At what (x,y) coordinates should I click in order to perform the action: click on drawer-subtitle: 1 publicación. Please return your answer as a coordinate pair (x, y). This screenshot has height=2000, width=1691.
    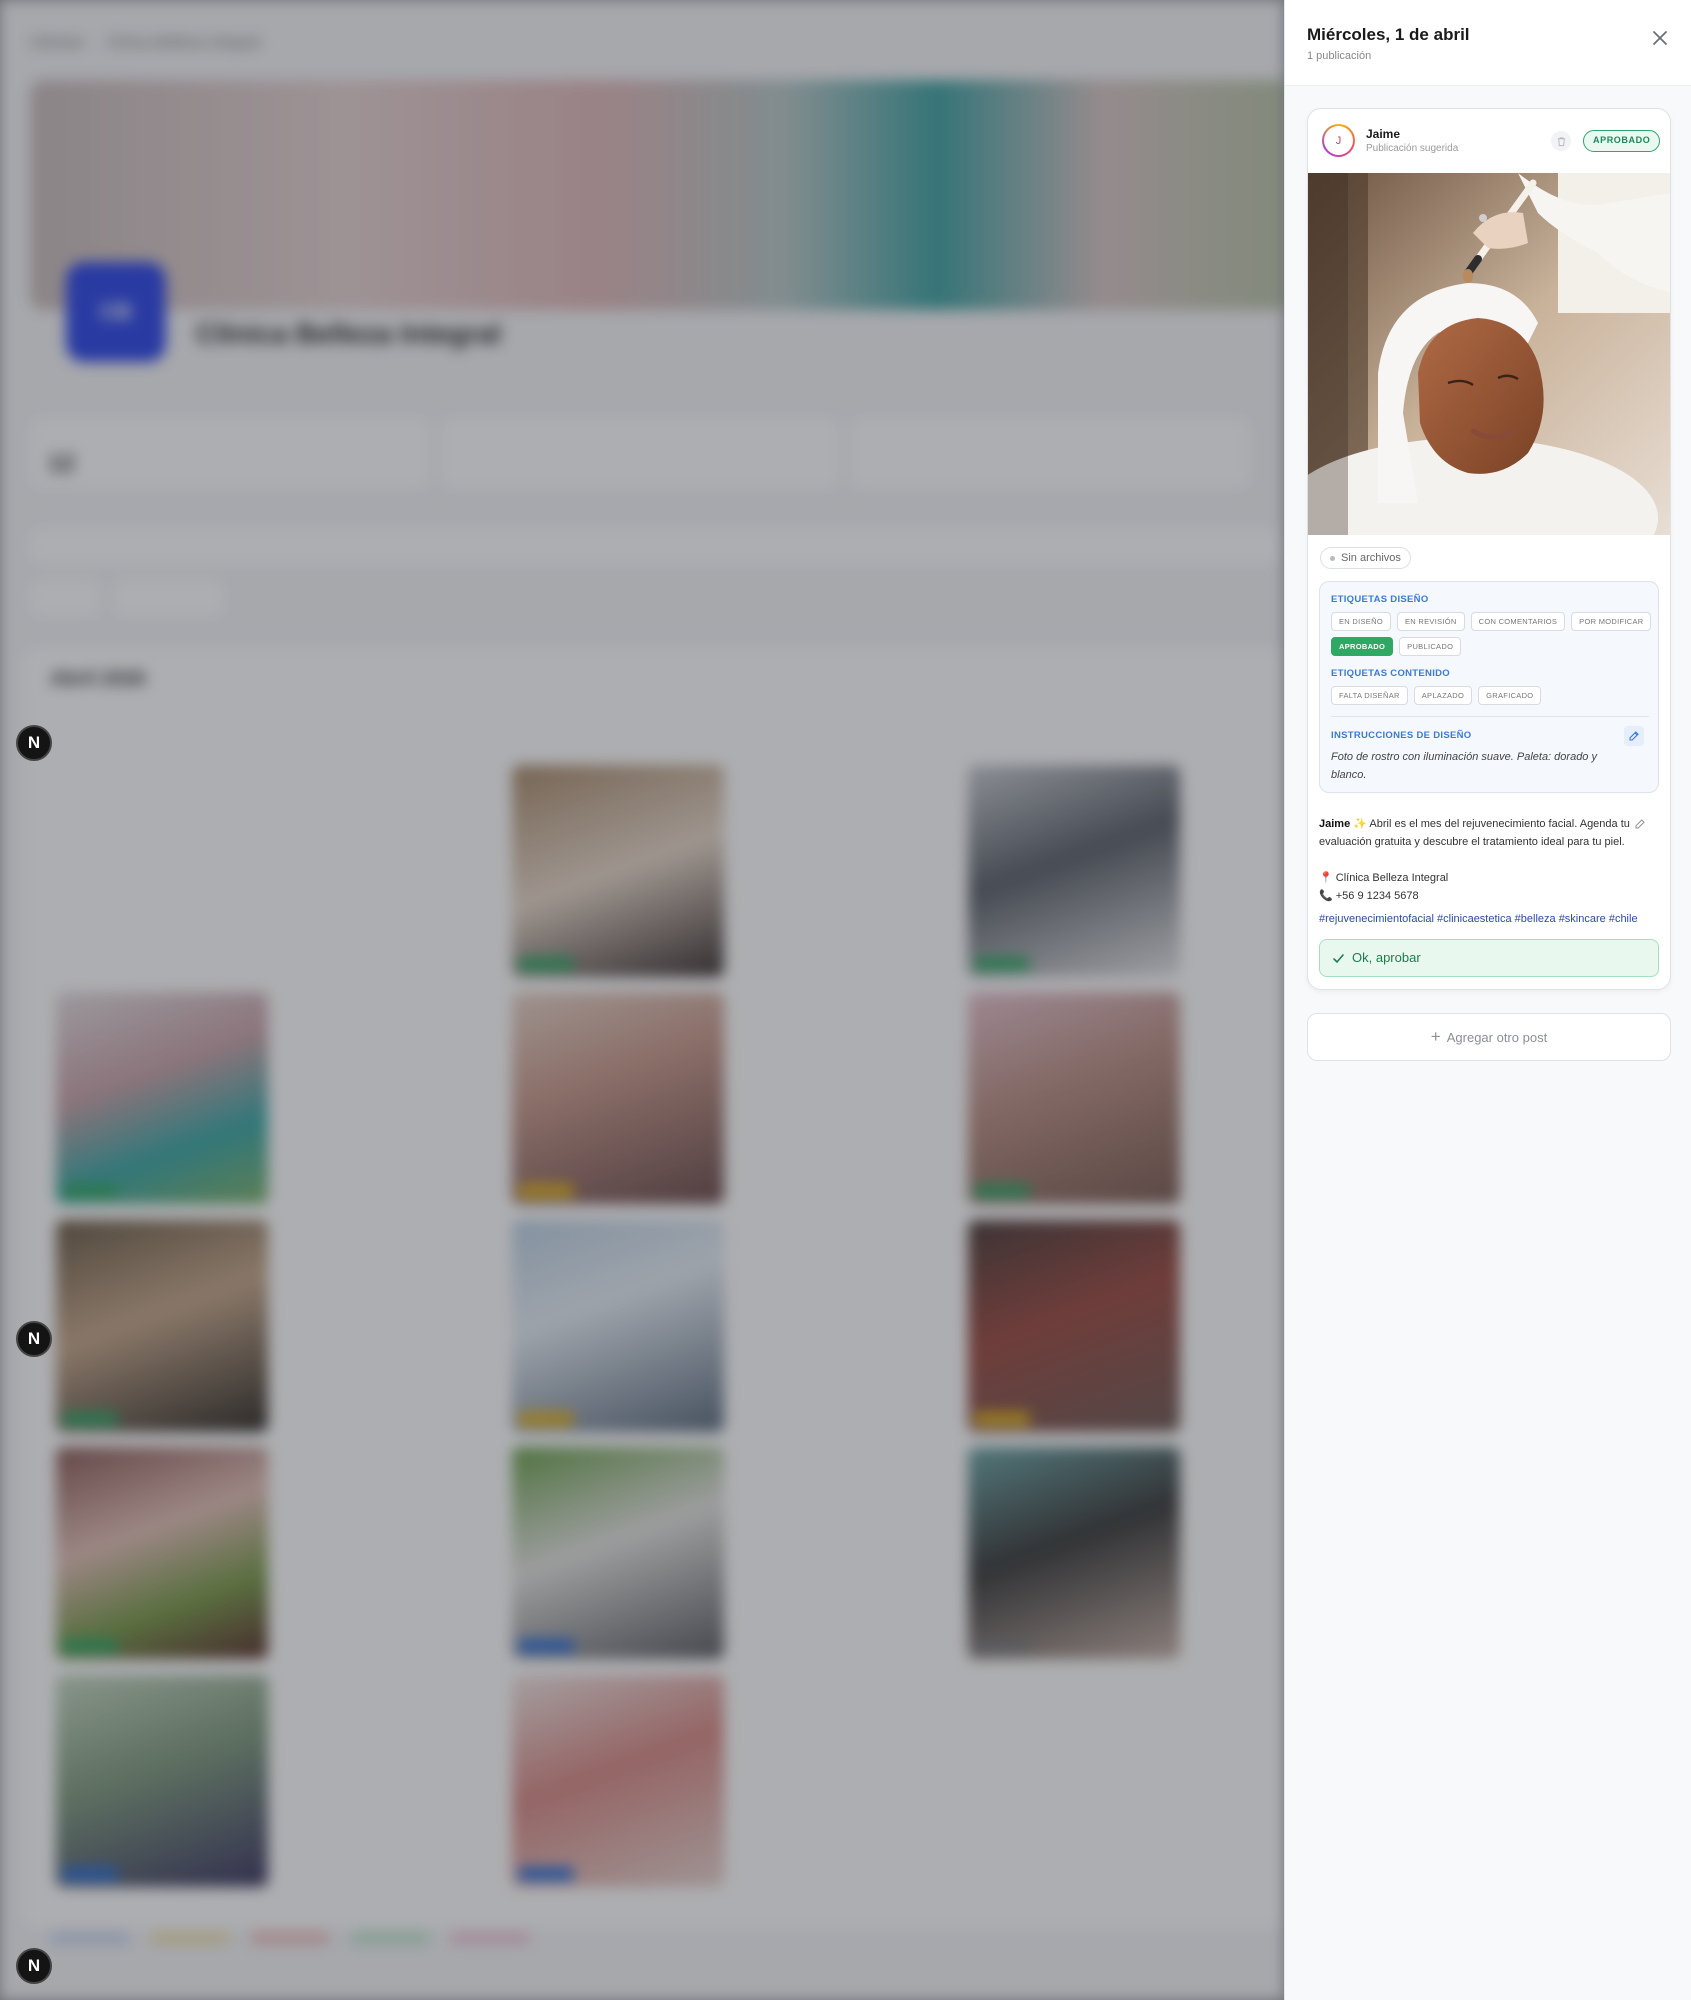
    Looking at the image, I should click on (1339, 56).